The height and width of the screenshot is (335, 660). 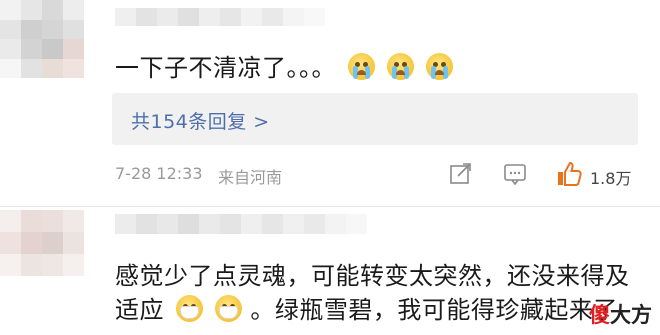 I want to click on comment-date: 7-28 12:33, so click(x=159, y=173).